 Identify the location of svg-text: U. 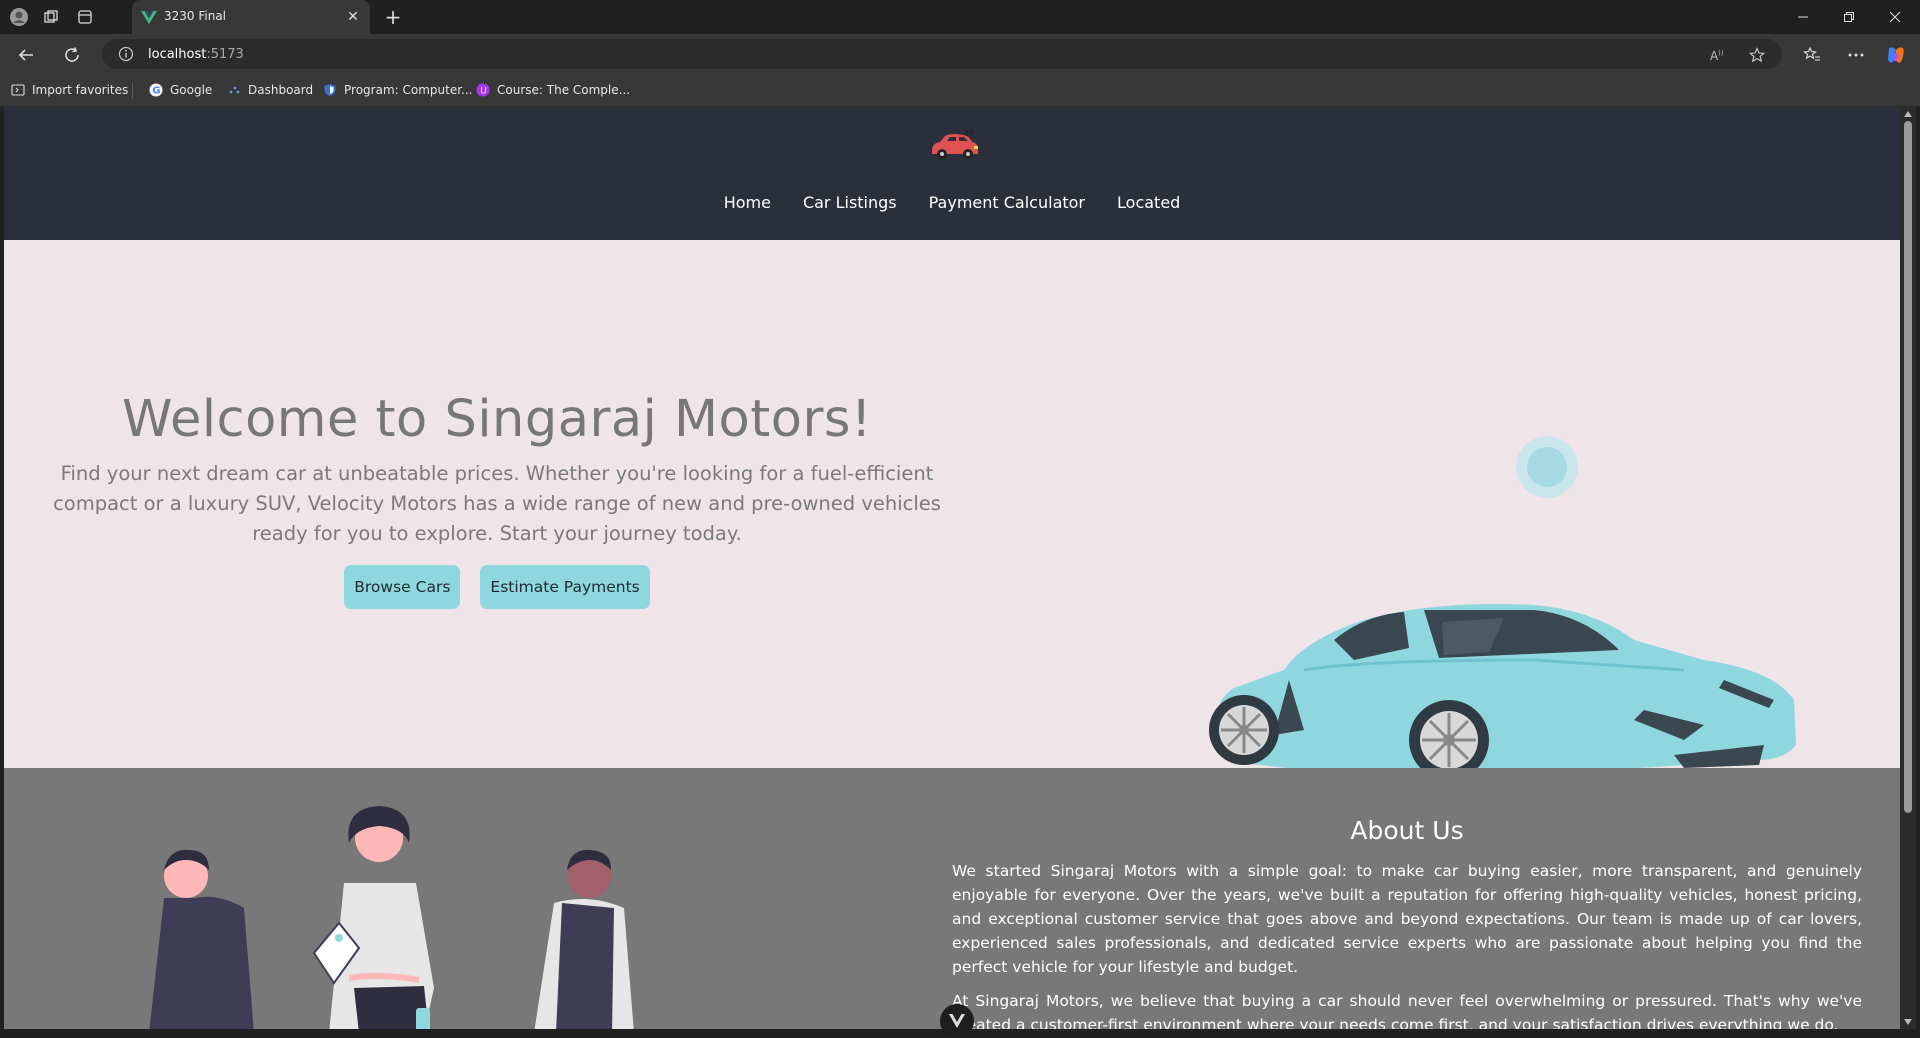
(483, 92).